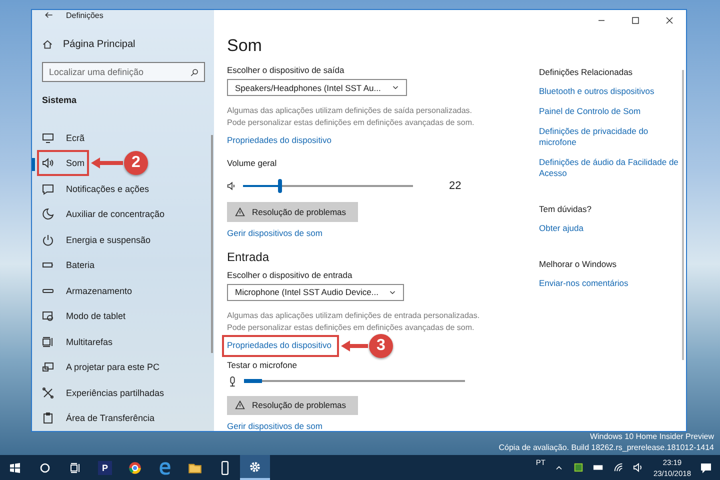 Image resolution: width=720 pixels, height=480 pixels. I want to click on app-icon: P, so click(105, 467).